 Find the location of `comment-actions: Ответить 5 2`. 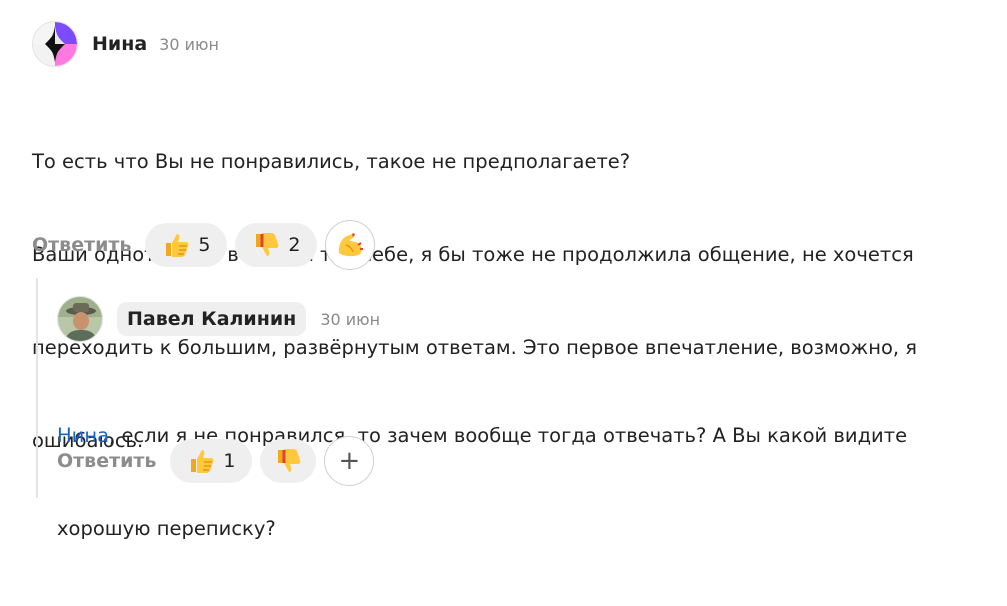

comment-actions: Ответить 5 2 is located at coordinates (204, 245).